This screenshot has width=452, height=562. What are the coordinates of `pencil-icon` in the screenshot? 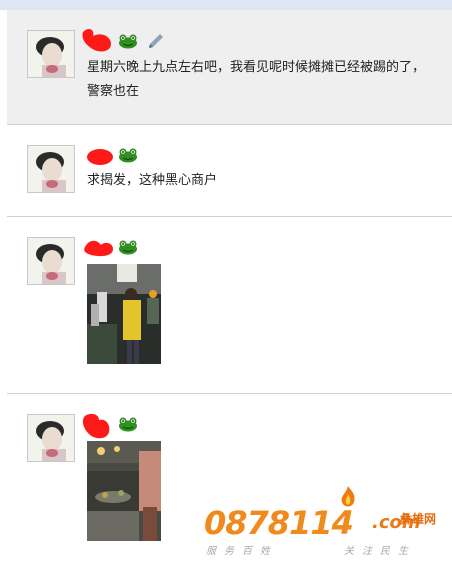 It's located at (156, 41).